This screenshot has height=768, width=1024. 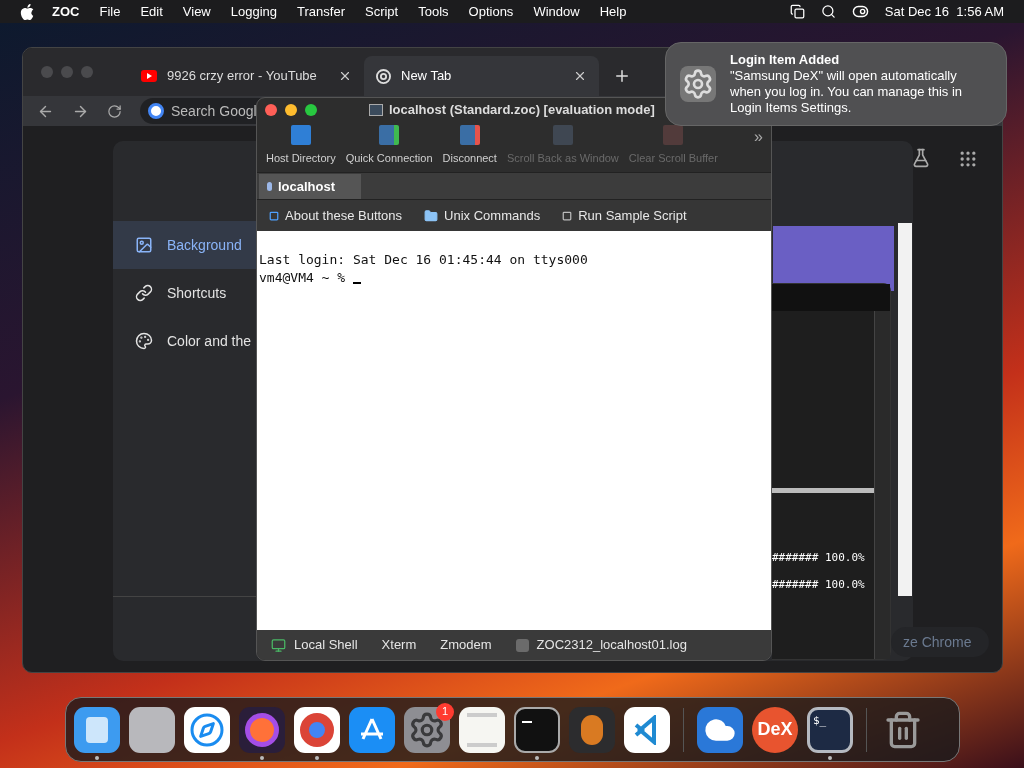 I want to click on cloud-icon, so click(x=720, y=729).